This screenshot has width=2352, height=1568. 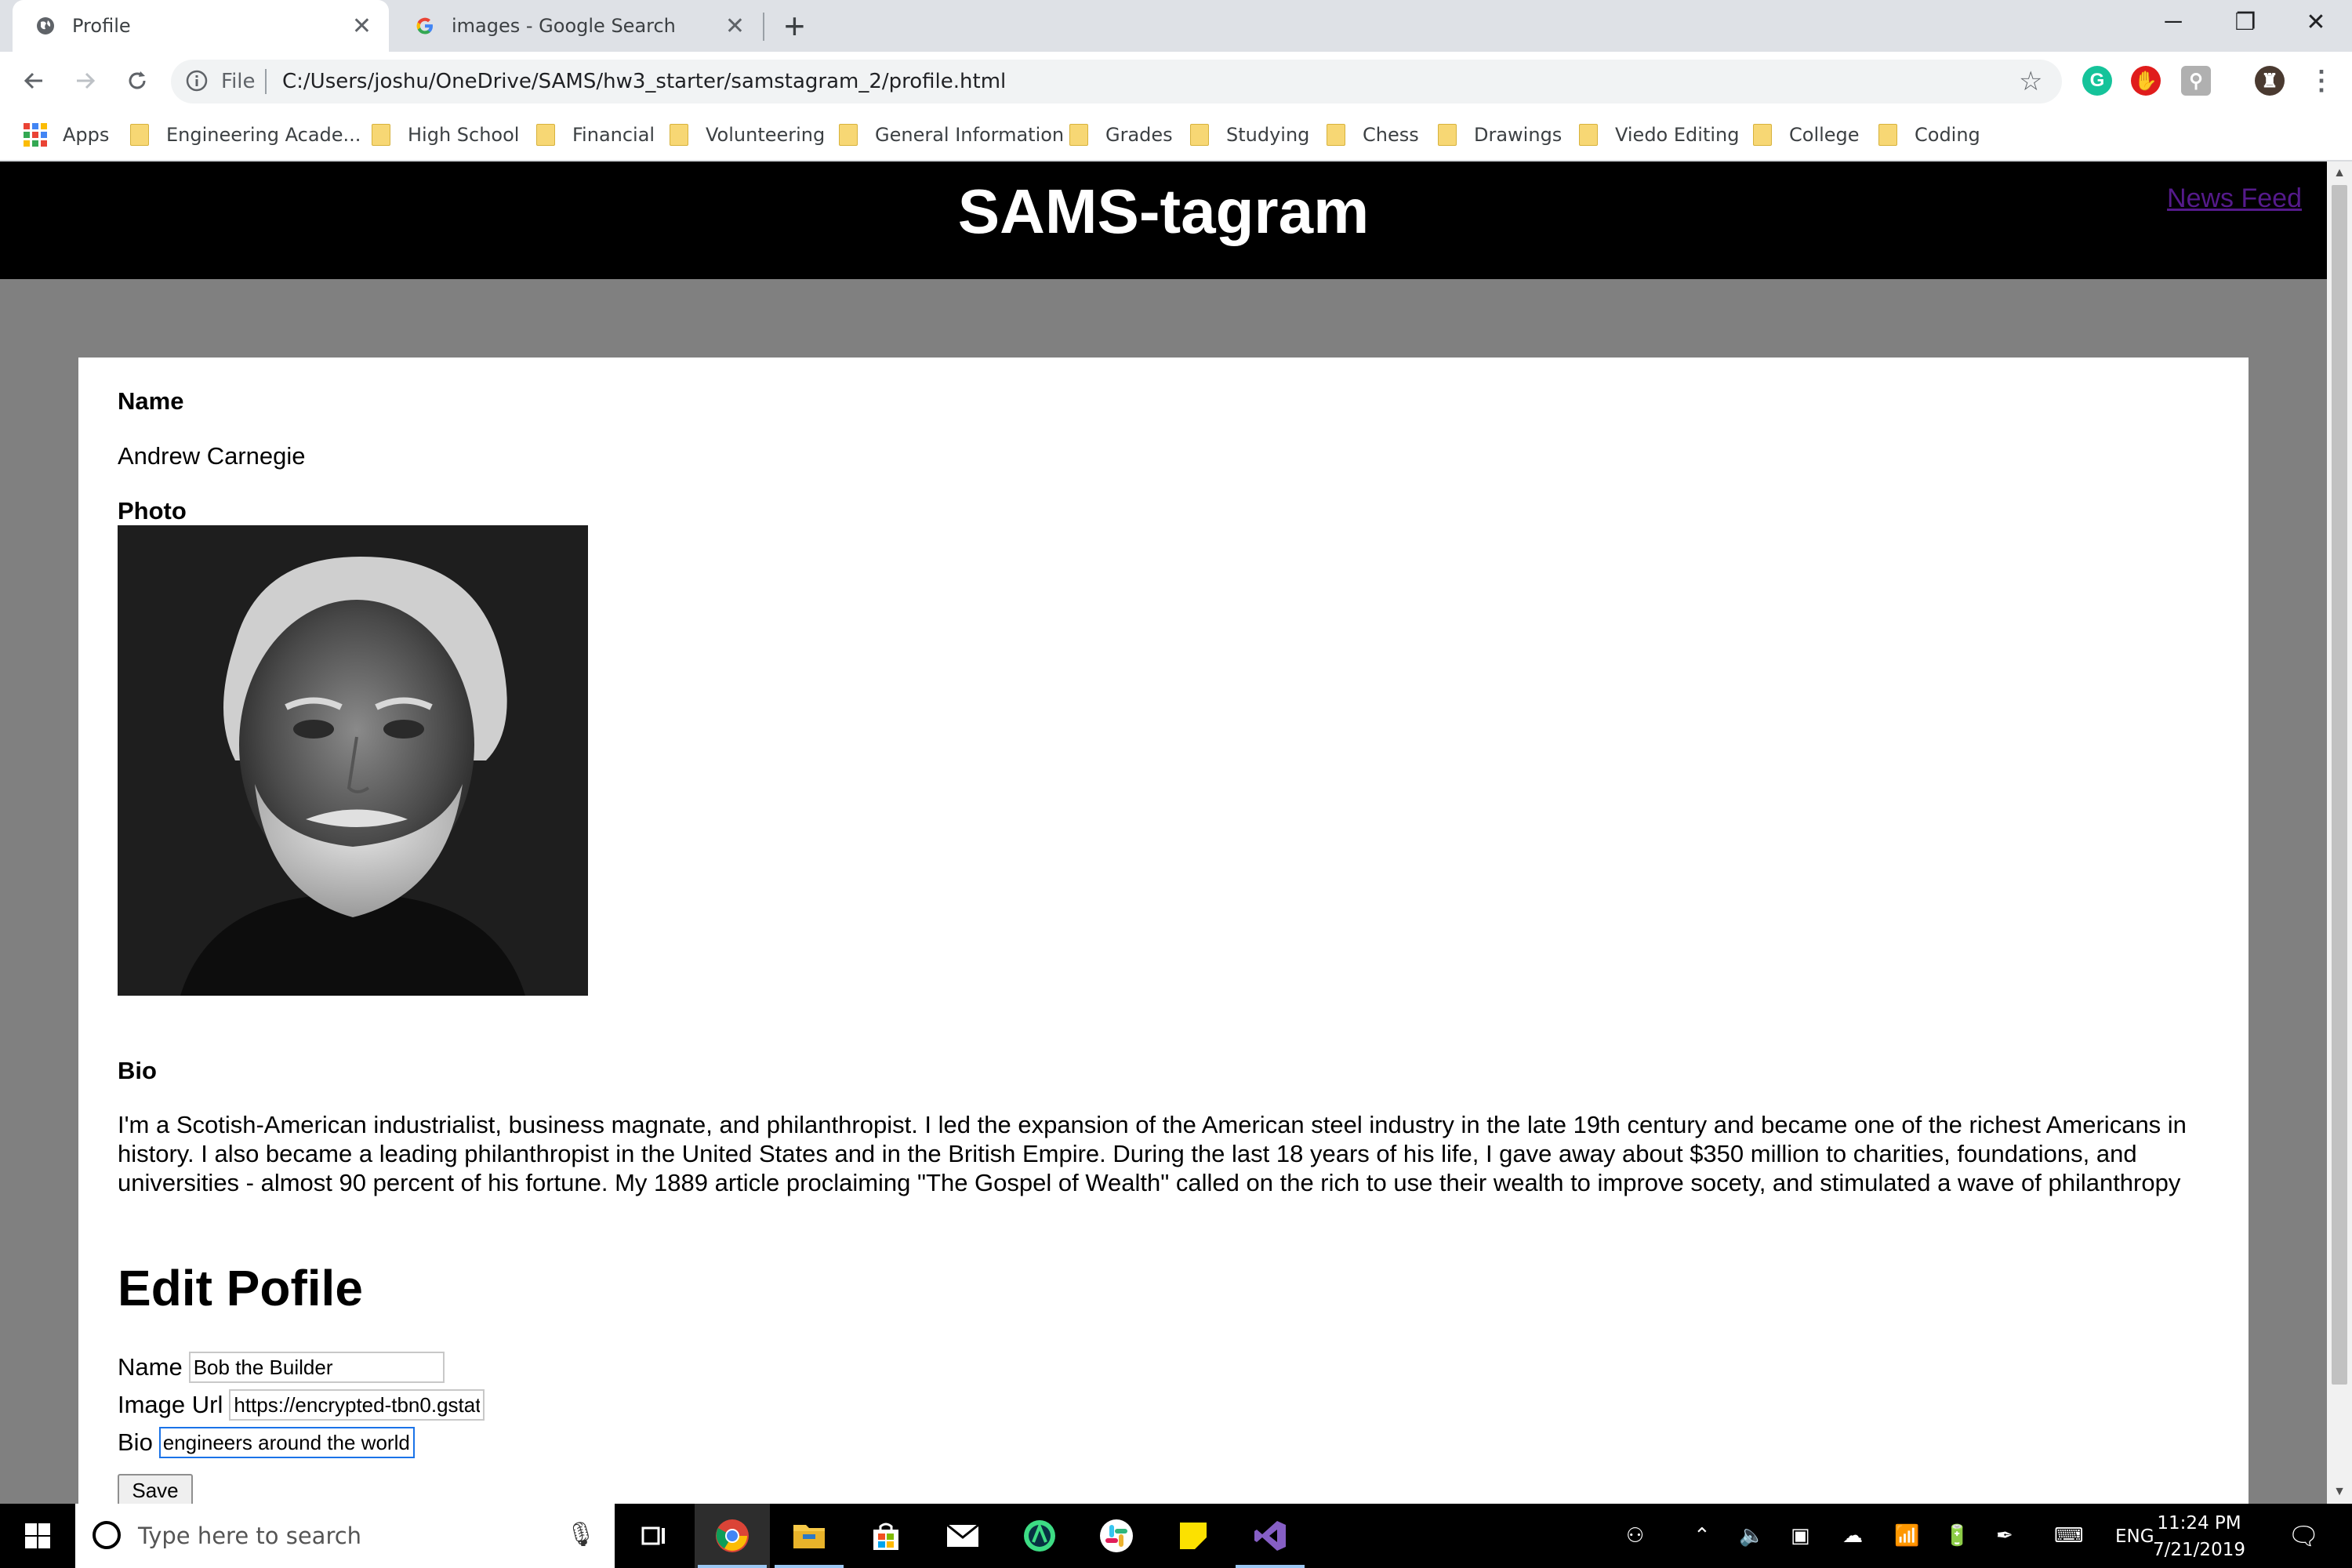 I want to click on edit-image-row: Image Url, so click(x=301, y=1405).